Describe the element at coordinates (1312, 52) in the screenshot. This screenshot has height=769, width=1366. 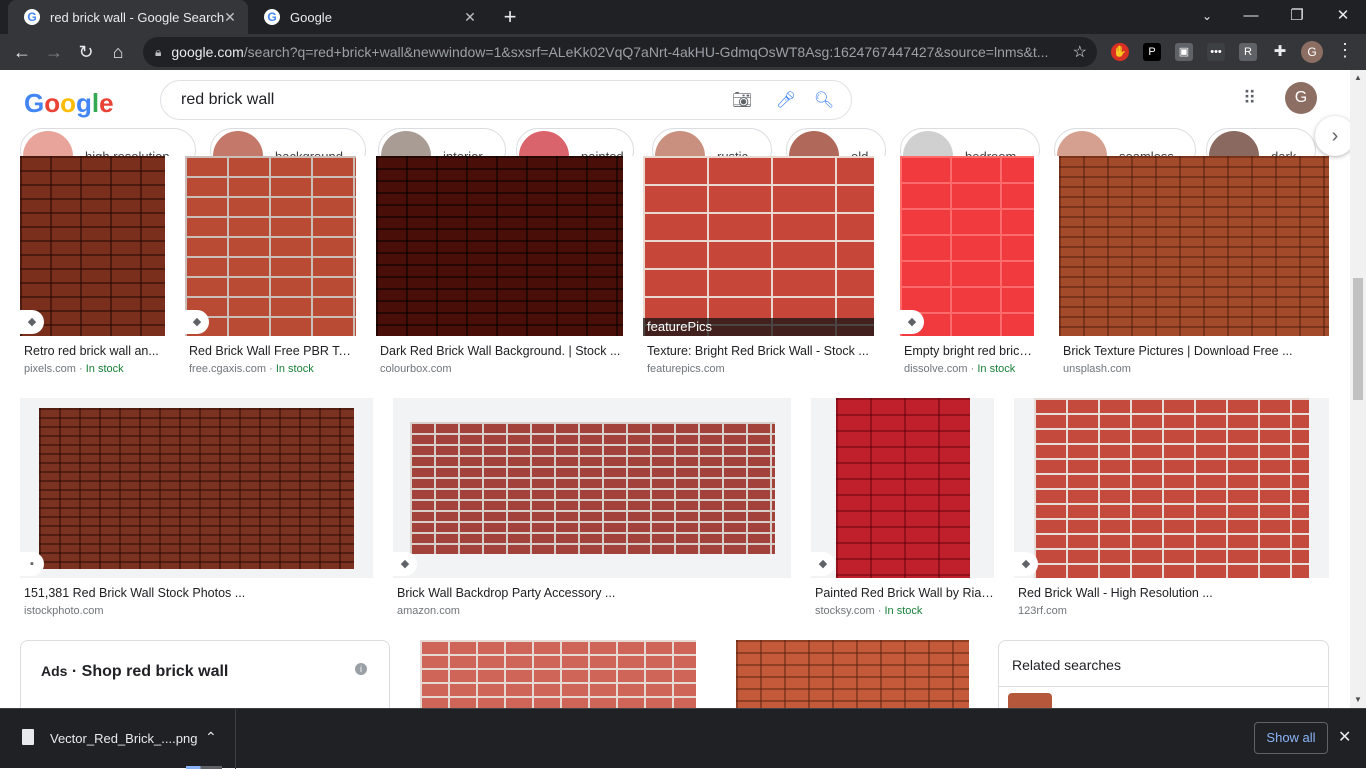
I see `profile-avatar: G` at that location.